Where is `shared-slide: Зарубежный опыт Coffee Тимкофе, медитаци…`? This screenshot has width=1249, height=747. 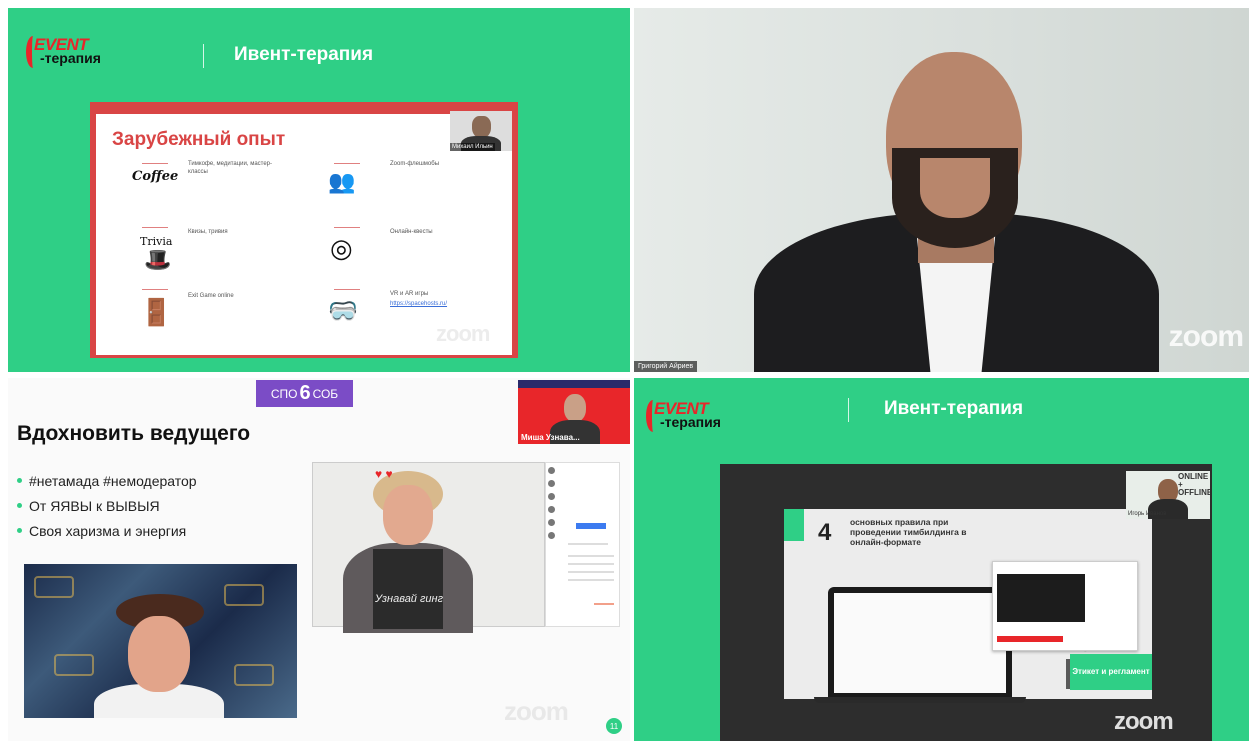
shared-slide: Зарубежный опыт Coffee Тимкофе, медитаци… is located at coordinates (304, 230).